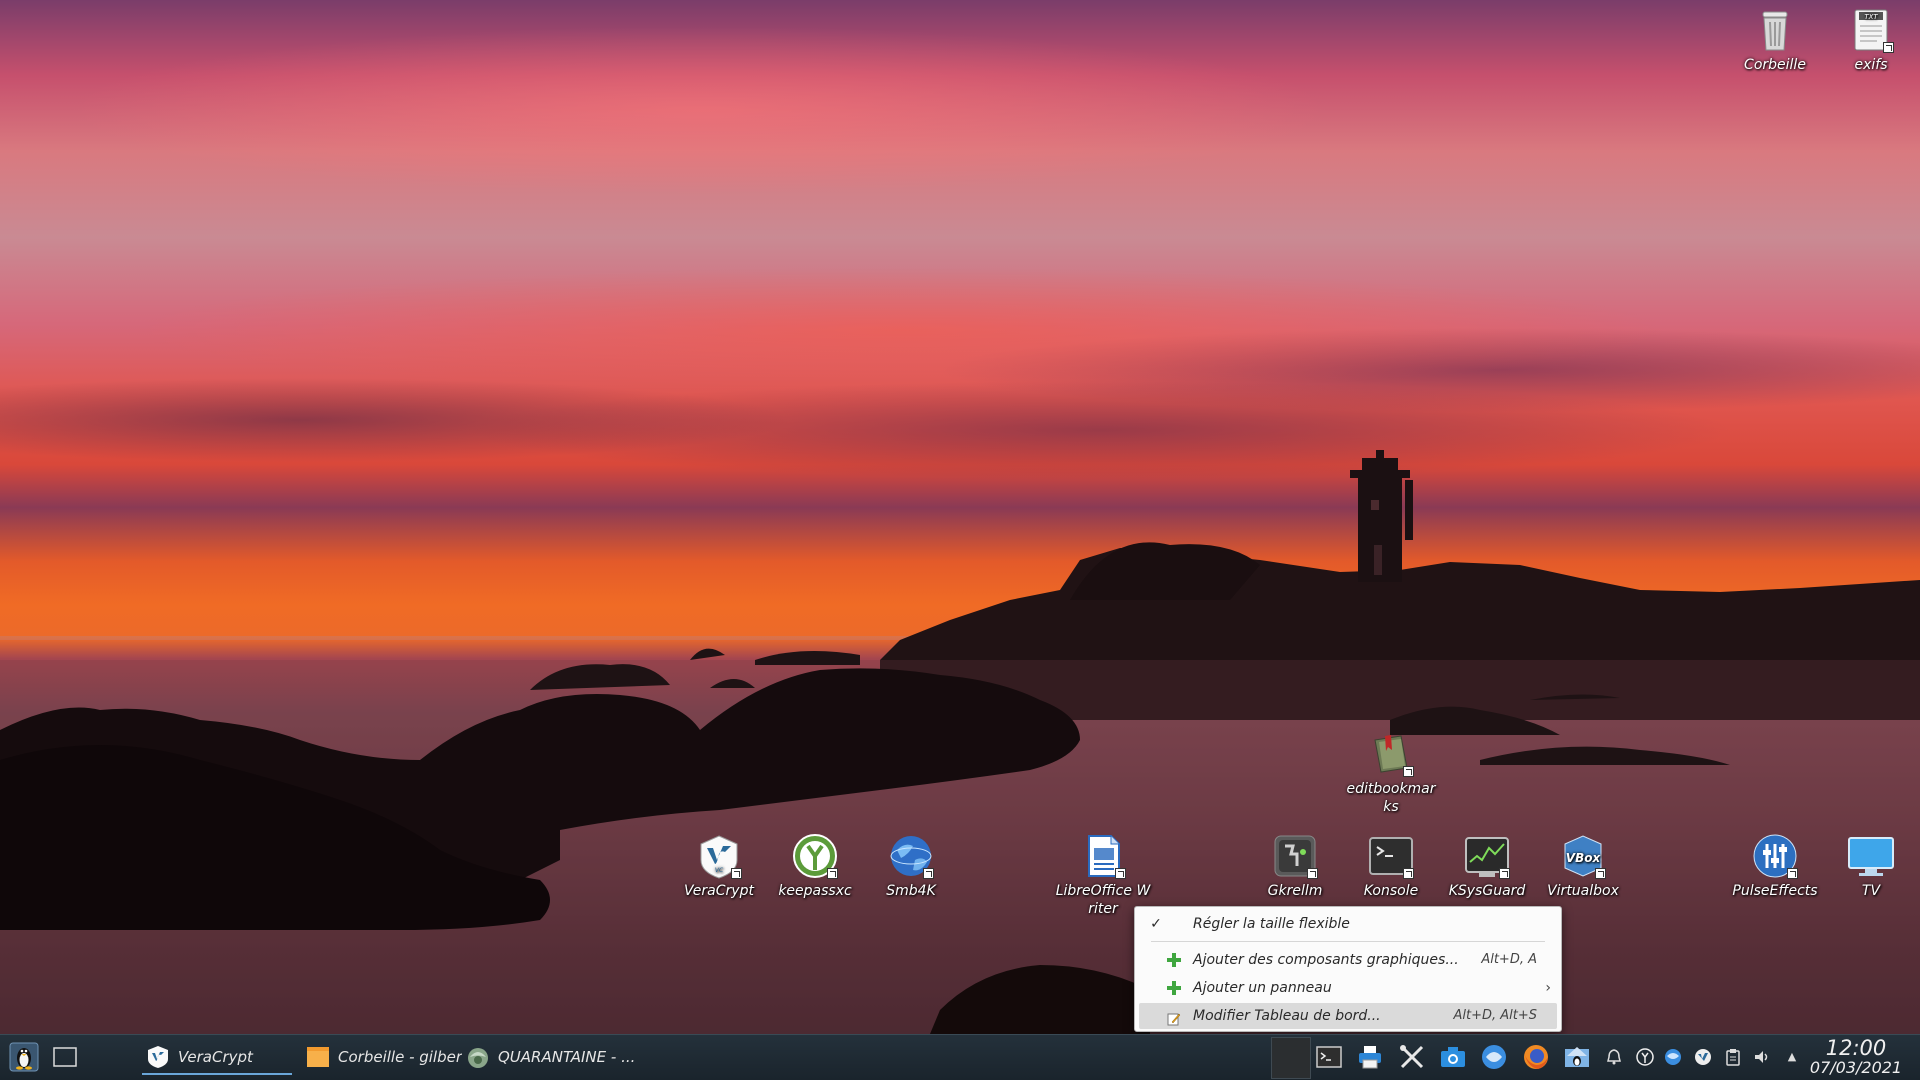  Describe the element at coordinates (1391, 798) in the screenshot. I see `desktop-icon-label: editbookmarks` at that location.